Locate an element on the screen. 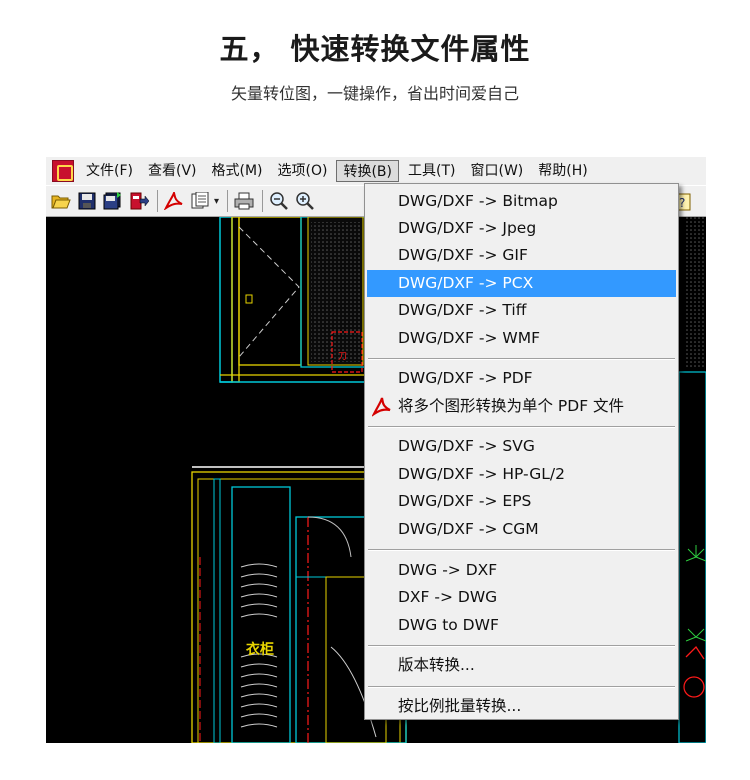 The image size is (750, 780). save-all-icon is located at coordinates (113, 201).